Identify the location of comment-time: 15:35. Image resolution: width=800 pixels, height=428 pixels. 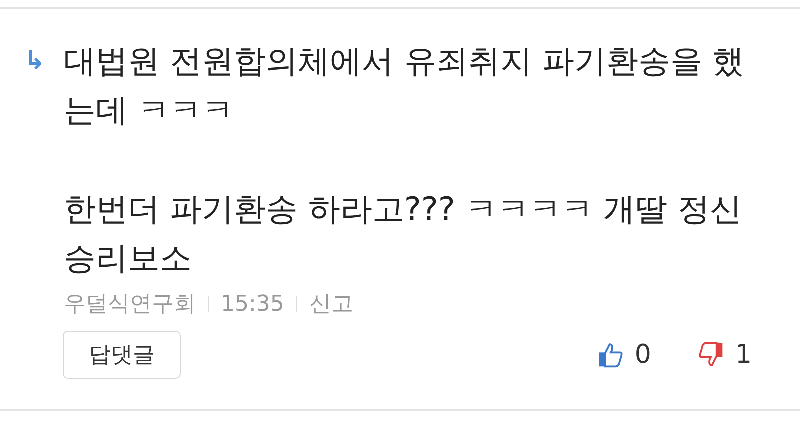
(252, 304).